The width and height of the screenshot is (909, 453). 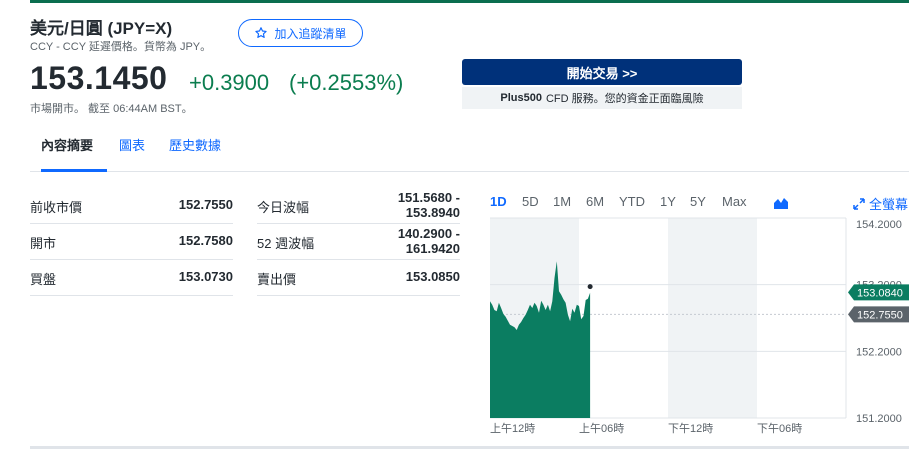 I want to click on bottom-divider, so click(x=469, y=447).